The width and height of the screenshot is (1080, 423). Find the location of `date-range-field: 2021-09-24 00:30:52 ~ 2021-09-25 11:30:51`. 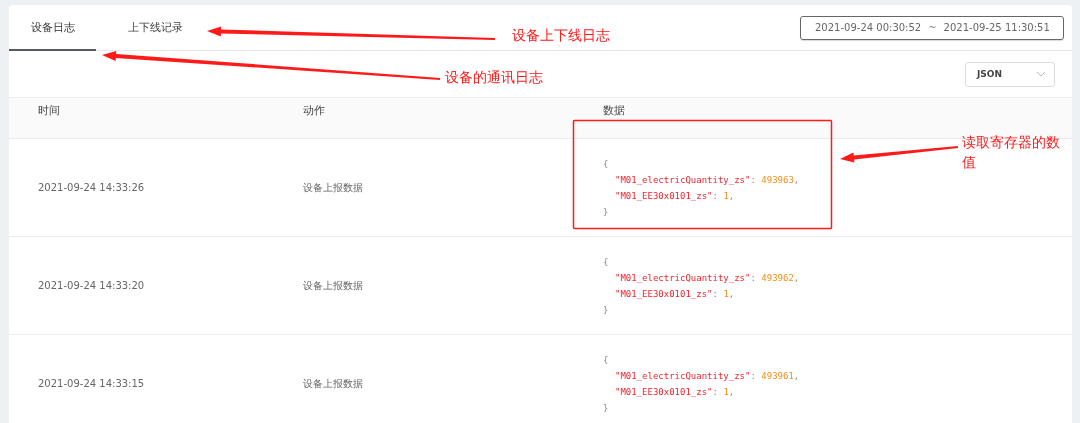

date-range-field: 2021-09-24 00:30:52 ~ 2021-09-25 11:30:51 is located at coordinates (932, 27).